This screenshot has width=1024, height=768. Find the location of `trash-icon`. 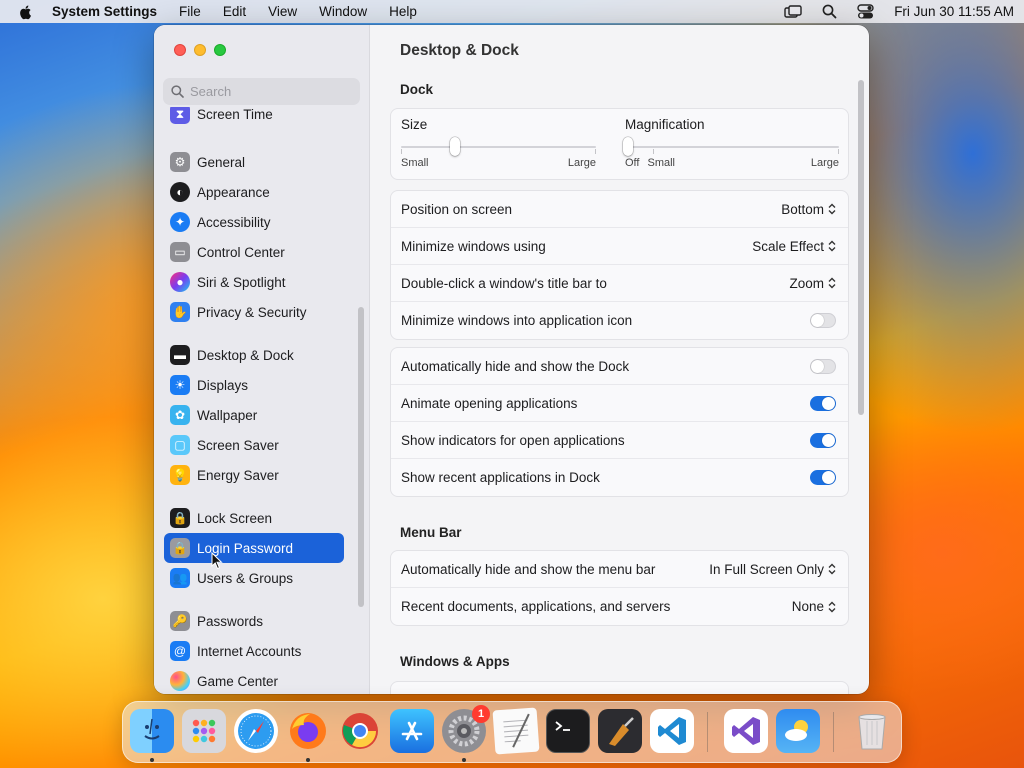

trash-icon is located at coordinates (872, 731).